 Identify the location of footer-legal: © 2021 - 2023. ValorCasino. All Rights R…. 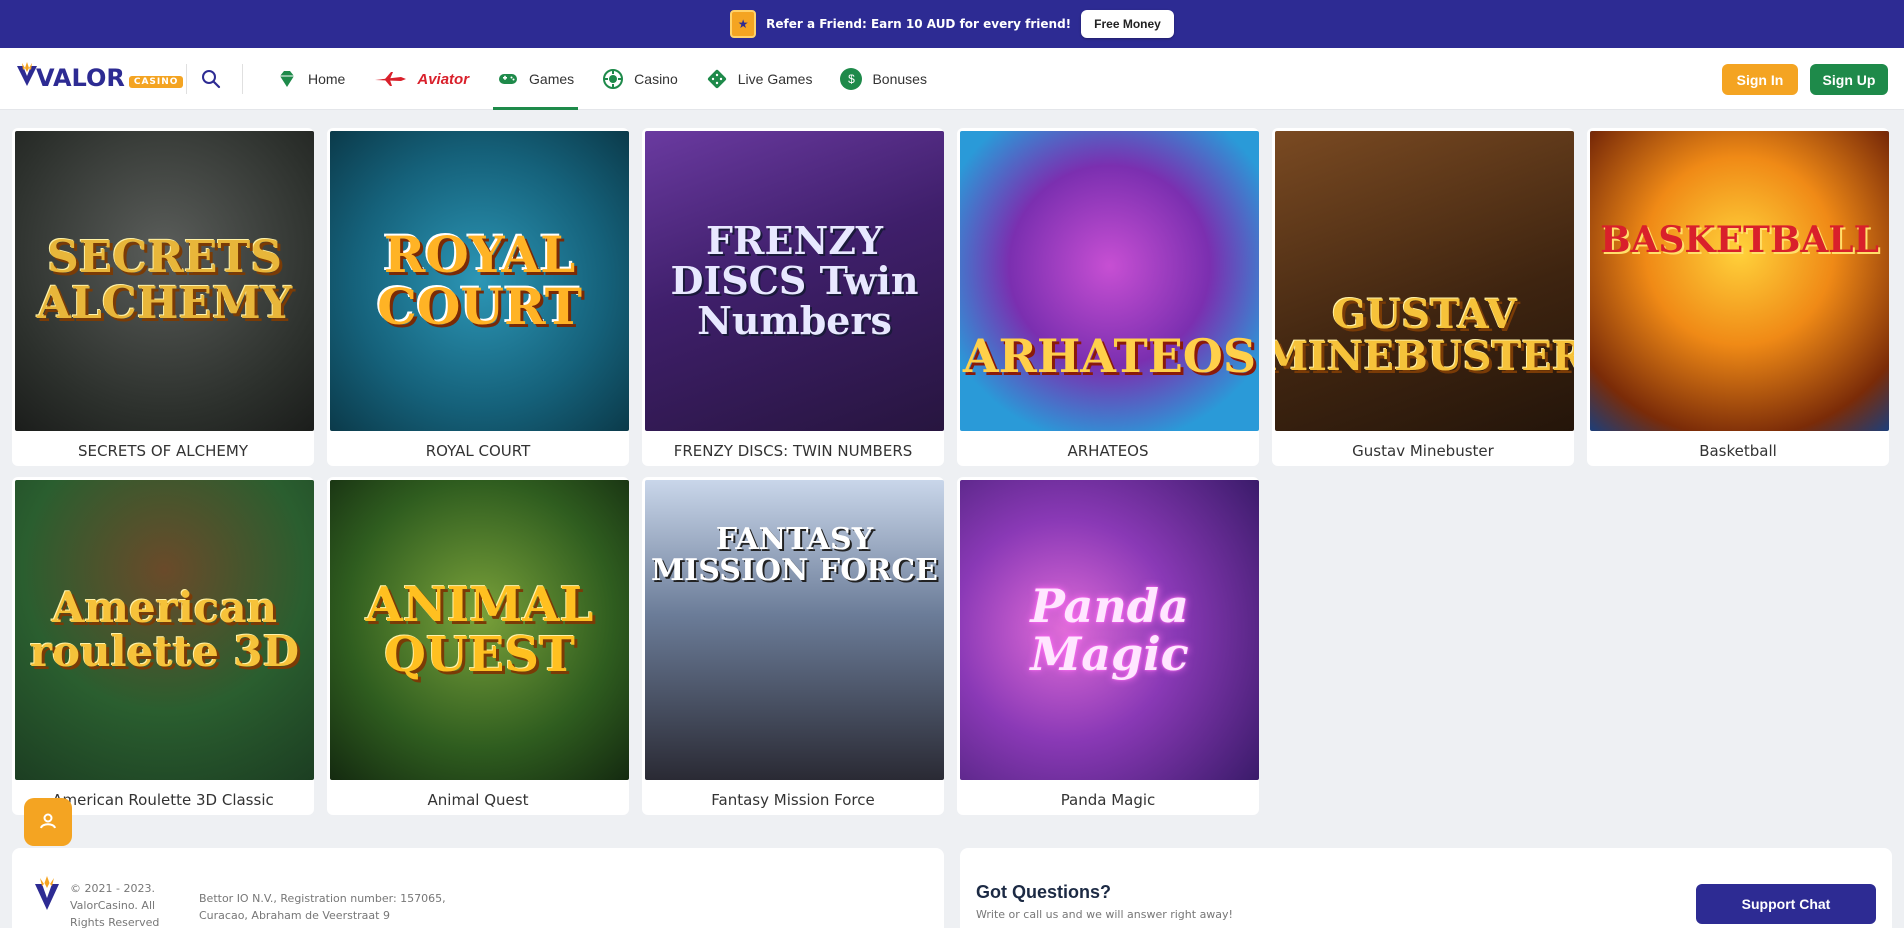
(478, 888).